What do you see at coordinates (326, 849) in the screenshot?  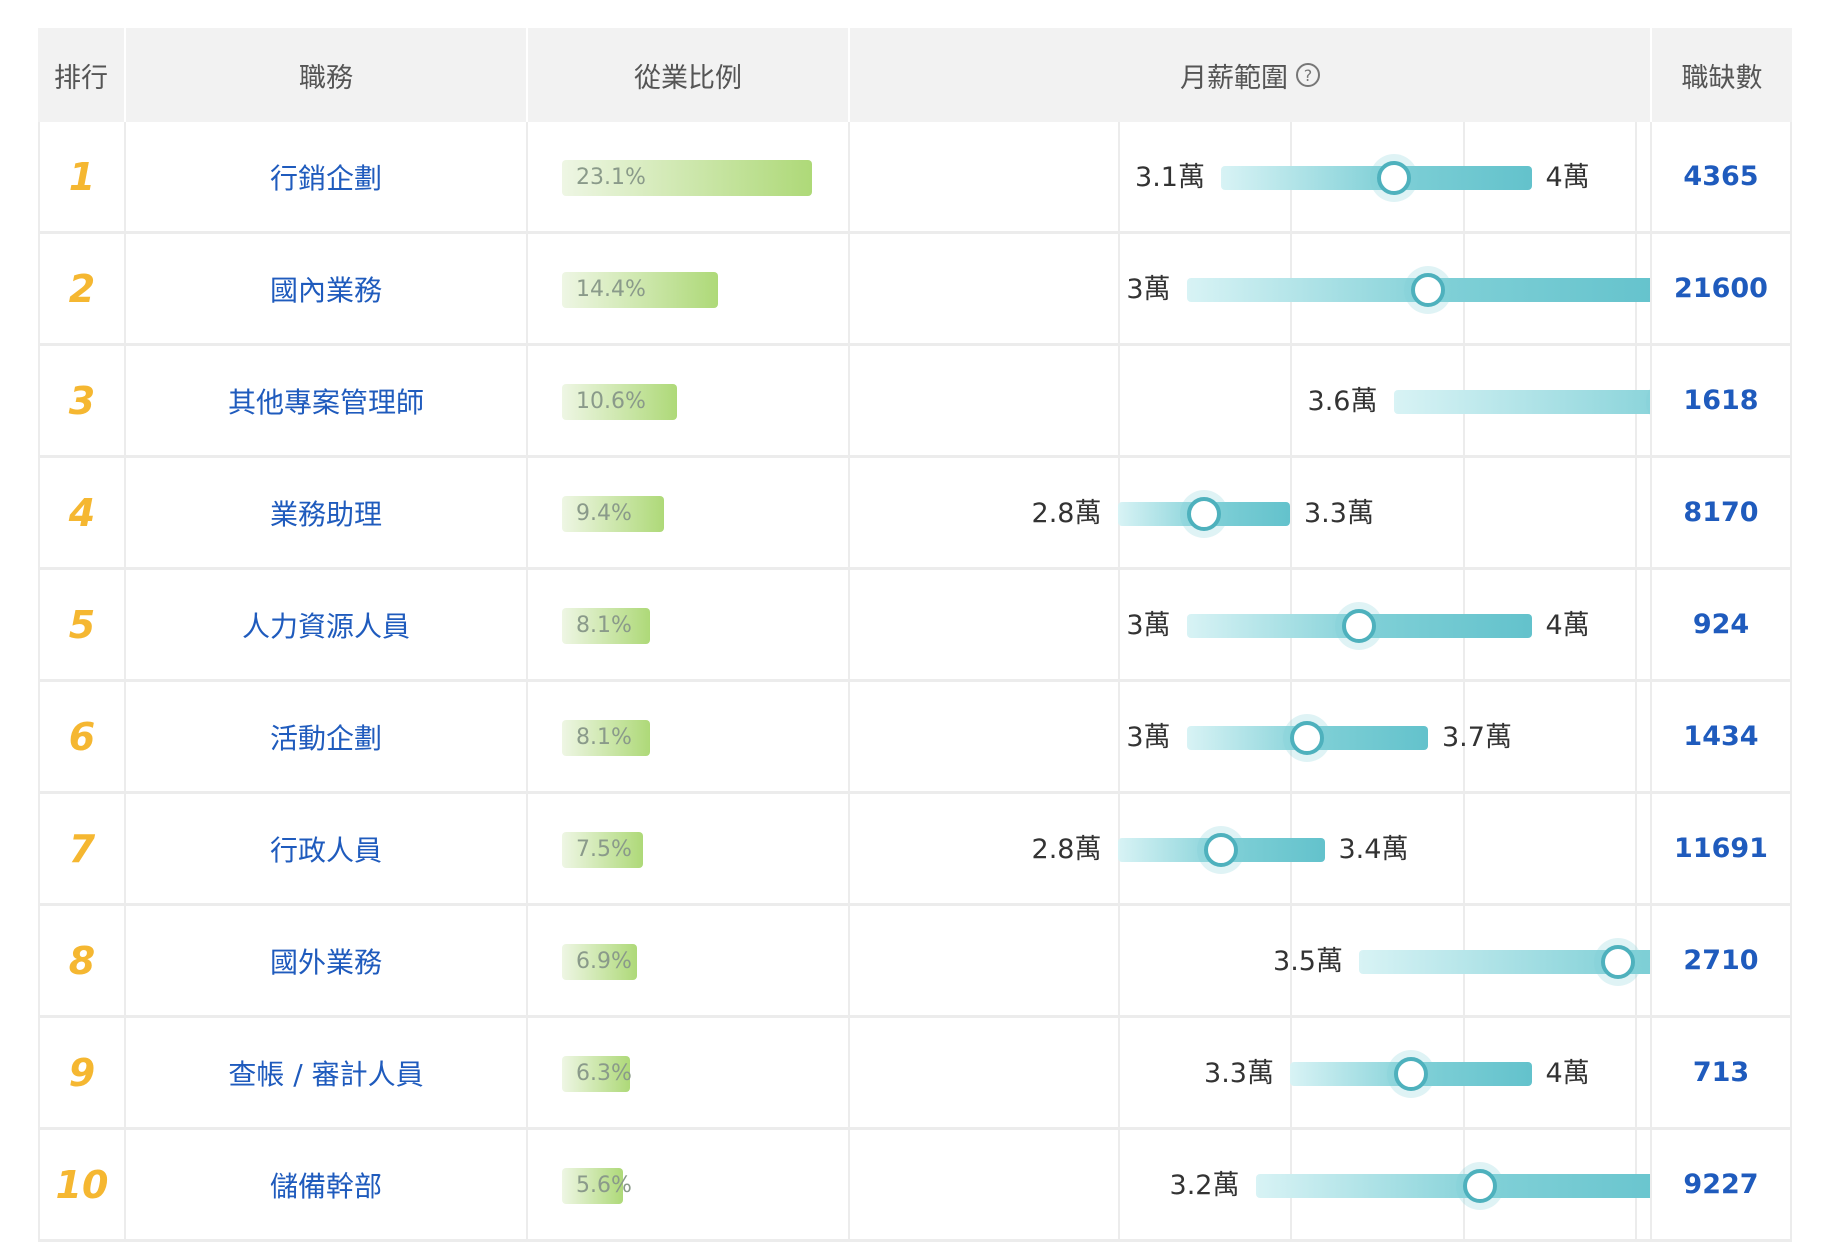 I see `job-link: 行政人員` at bounding box center [326, 849].